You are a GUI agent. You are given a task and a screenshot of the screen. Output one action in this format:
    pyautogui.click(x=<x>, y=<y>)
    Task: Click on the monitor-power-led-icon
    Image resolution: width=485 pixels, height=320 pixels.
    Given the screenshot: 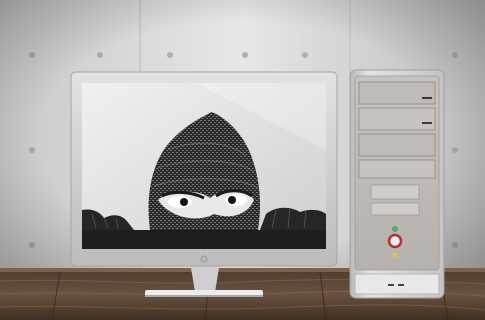 What is the action you would take?
    pyautogui.click(x=204, y=259)
    